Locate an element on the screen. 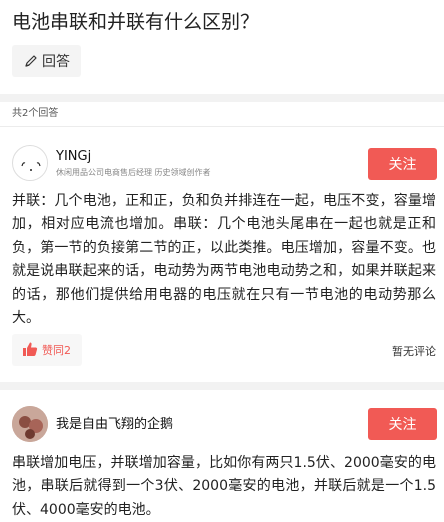 This screenshot has height=522, width=444. answer-count: 共2个回答 is located at coordinates (35, 113).